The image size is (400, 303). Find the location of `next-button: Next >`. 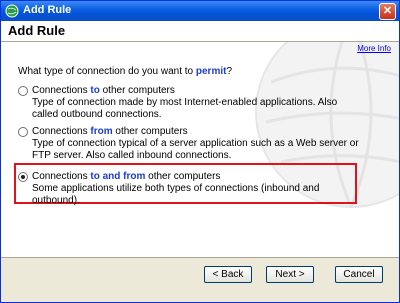

next-button: Next > is located at coordinates (290, 274).